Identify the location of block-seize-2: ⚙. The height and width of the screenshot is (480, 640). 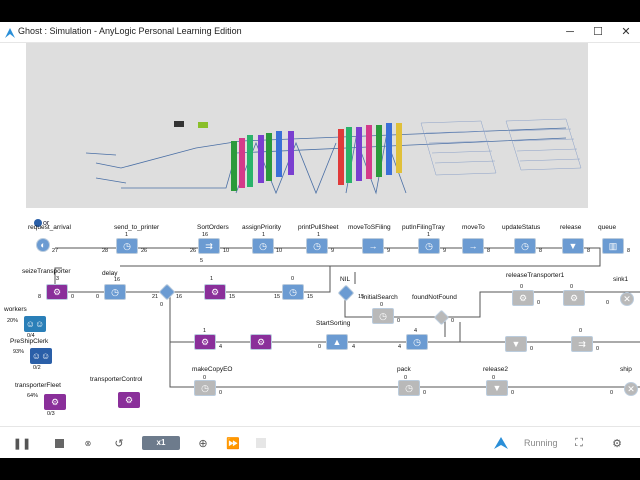
(215, 292).